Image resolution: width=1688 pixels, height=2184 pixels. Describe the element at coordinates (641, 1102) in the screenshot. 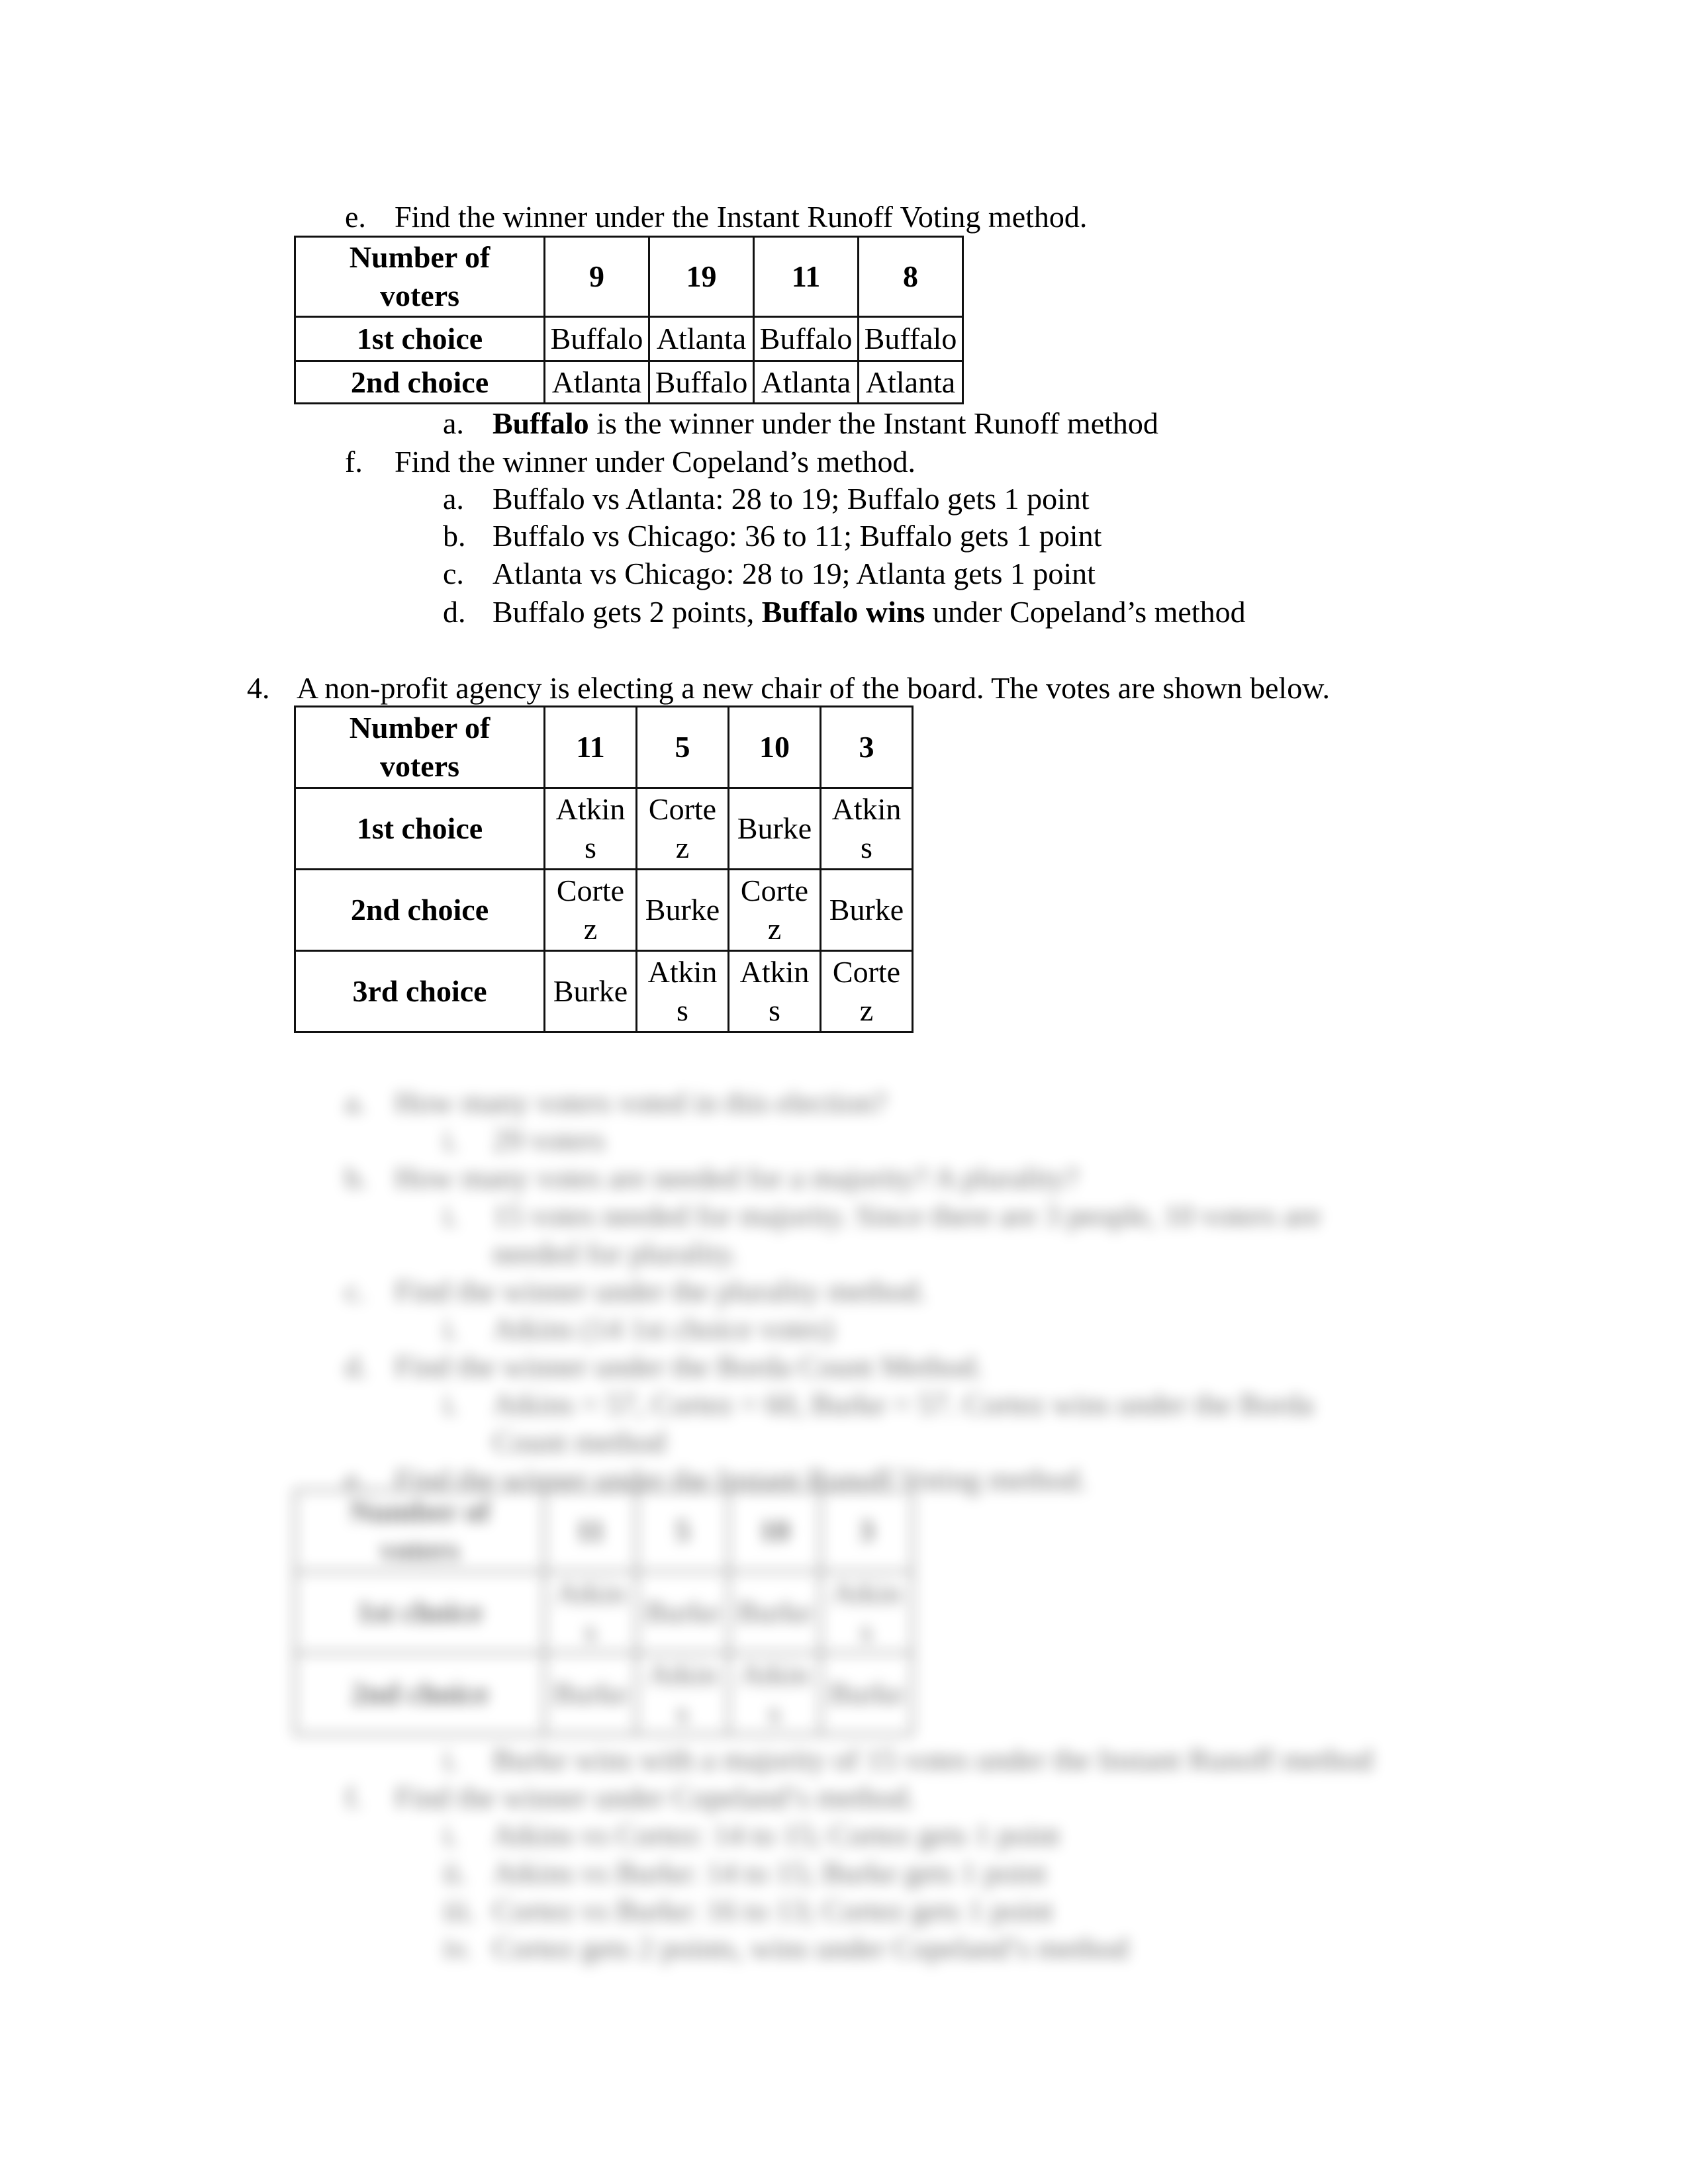

I see `line-text: How many voters voted in this election?` at that location.